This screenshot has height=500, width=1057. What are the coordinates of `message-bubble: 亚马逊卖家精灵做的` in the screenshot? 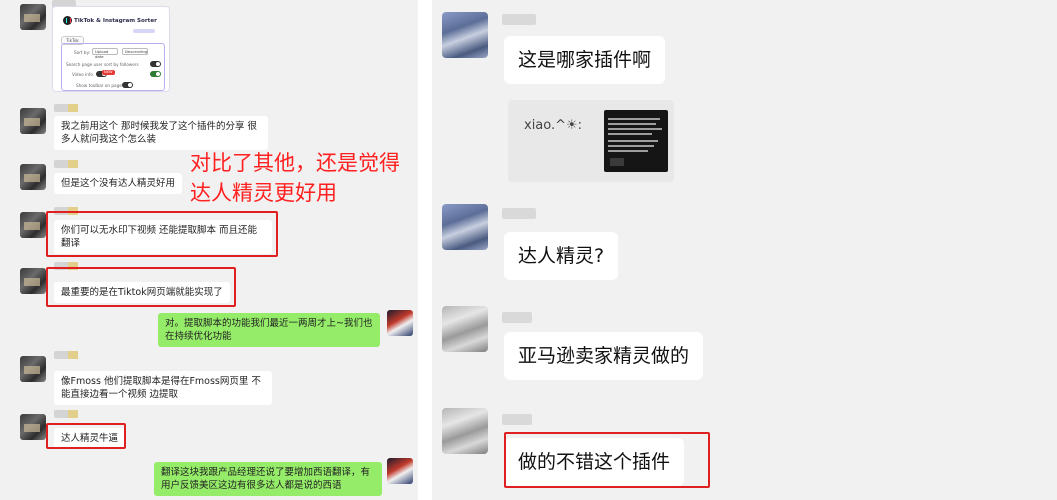 It's located at (604, 356).